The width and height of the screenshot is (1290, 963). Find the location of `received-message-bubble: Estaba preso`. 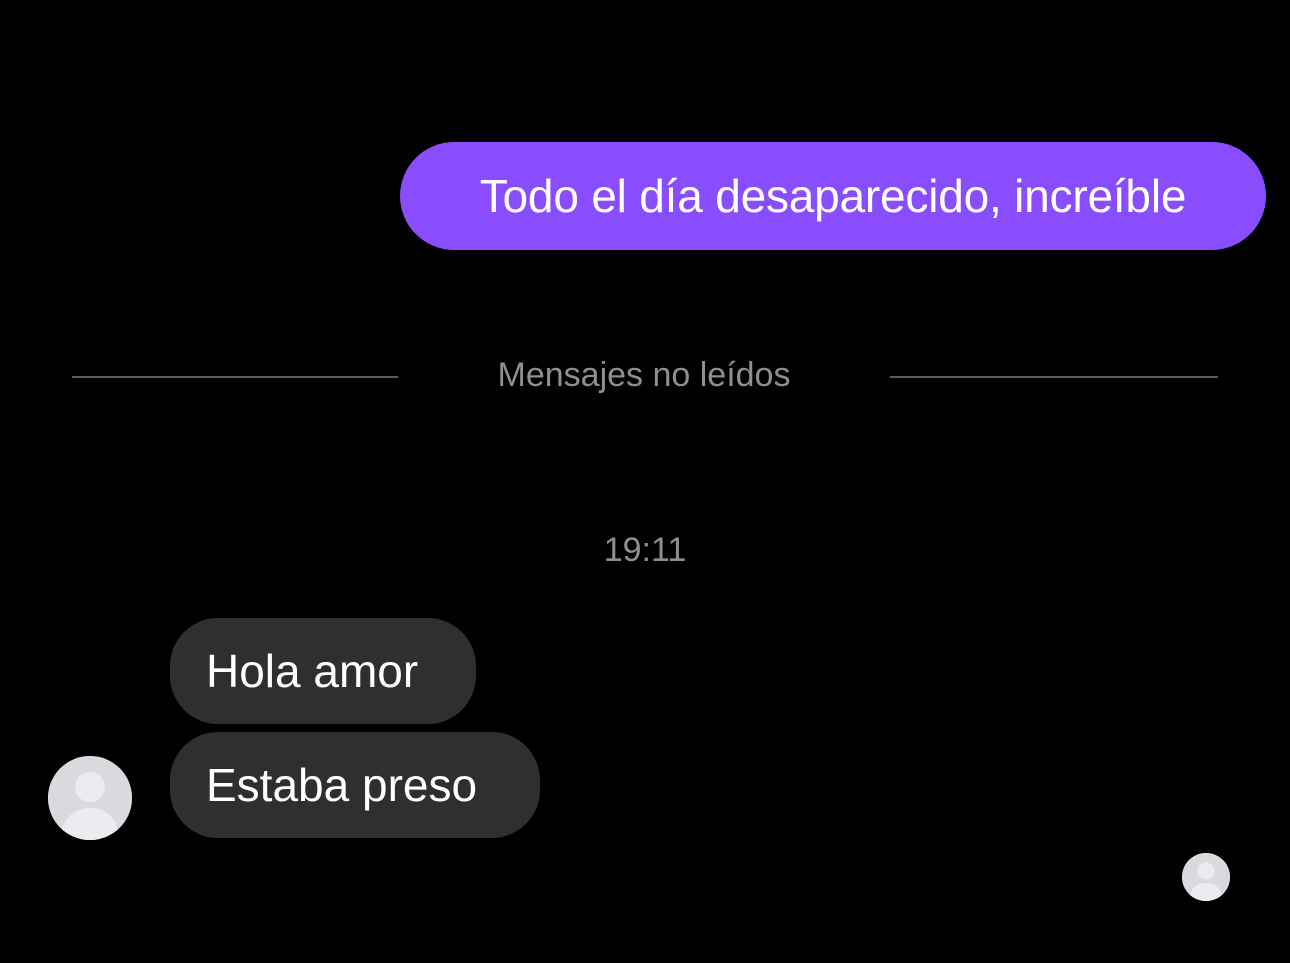

received-message-bubble: Estaba preso is located at coordinates (355, 785).